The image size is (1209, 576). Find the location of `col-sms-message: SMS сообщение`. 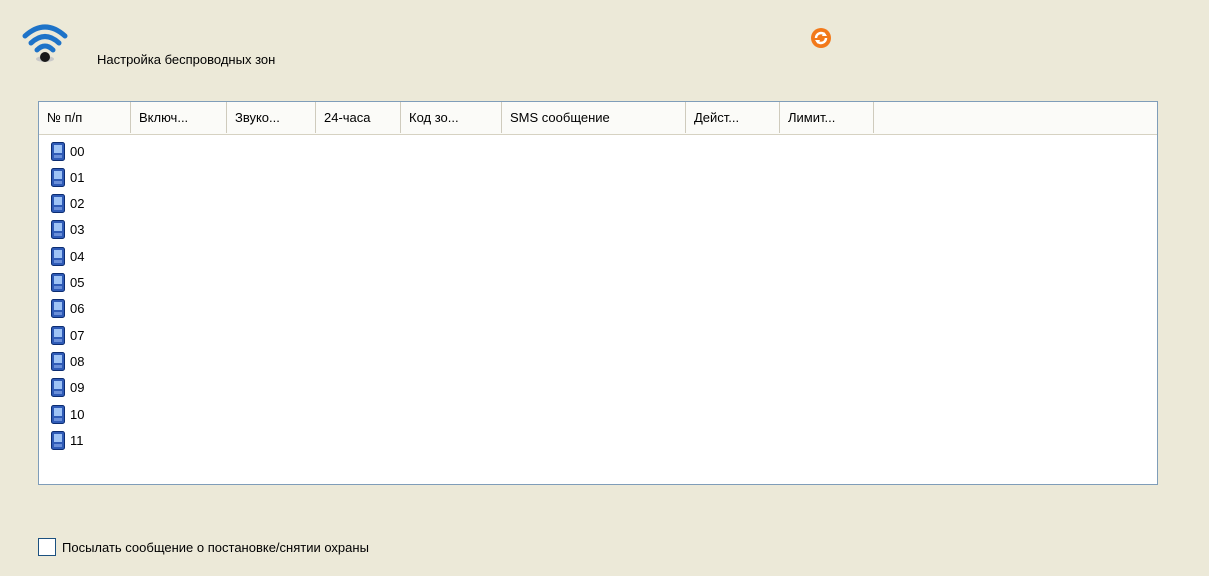

col-sms-message: SMS сообщение is located at coordinates (594, 117).